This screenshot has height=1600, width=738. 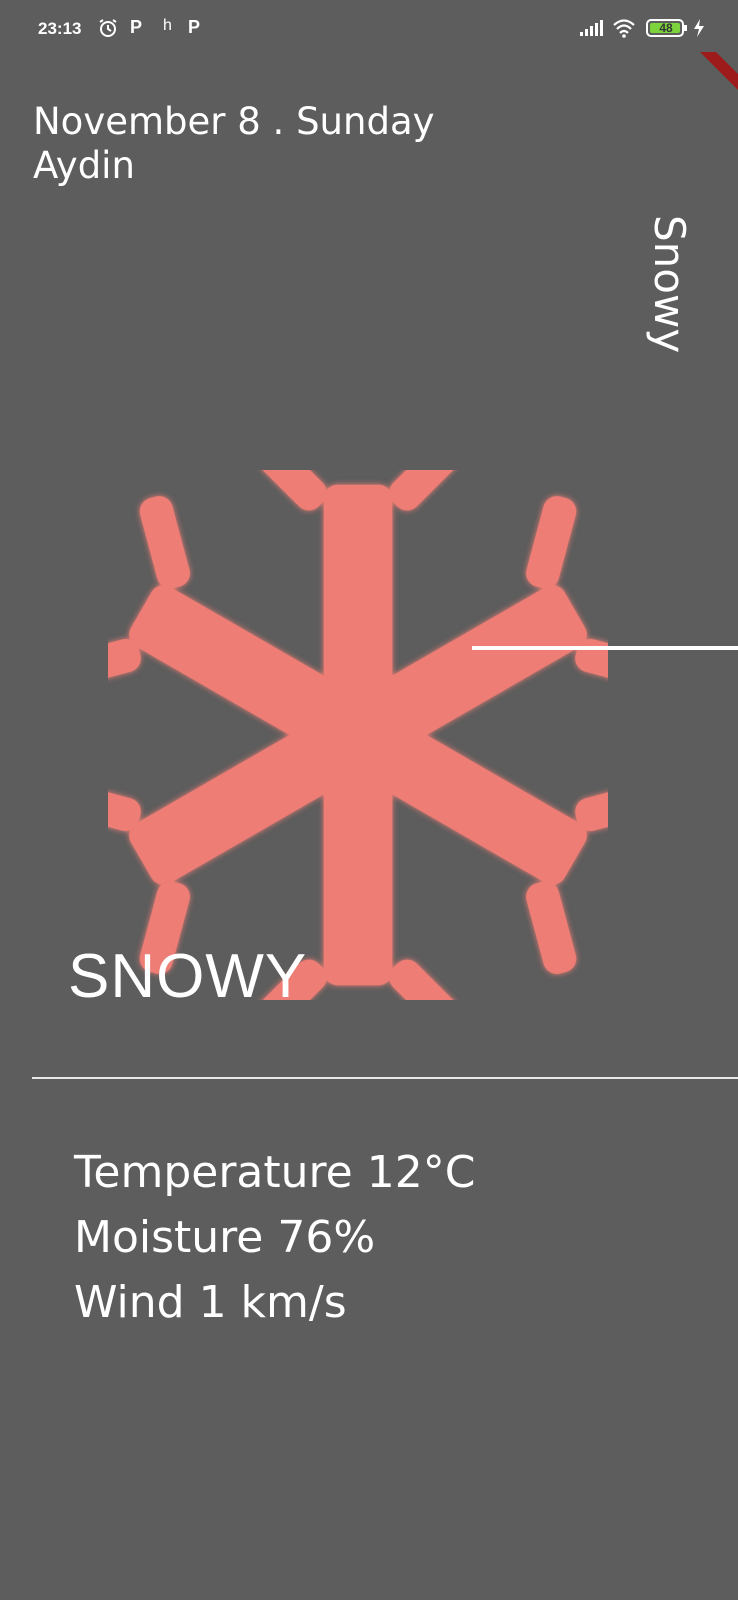 I want to click on alarm-icon, so click(x=108, y=28).